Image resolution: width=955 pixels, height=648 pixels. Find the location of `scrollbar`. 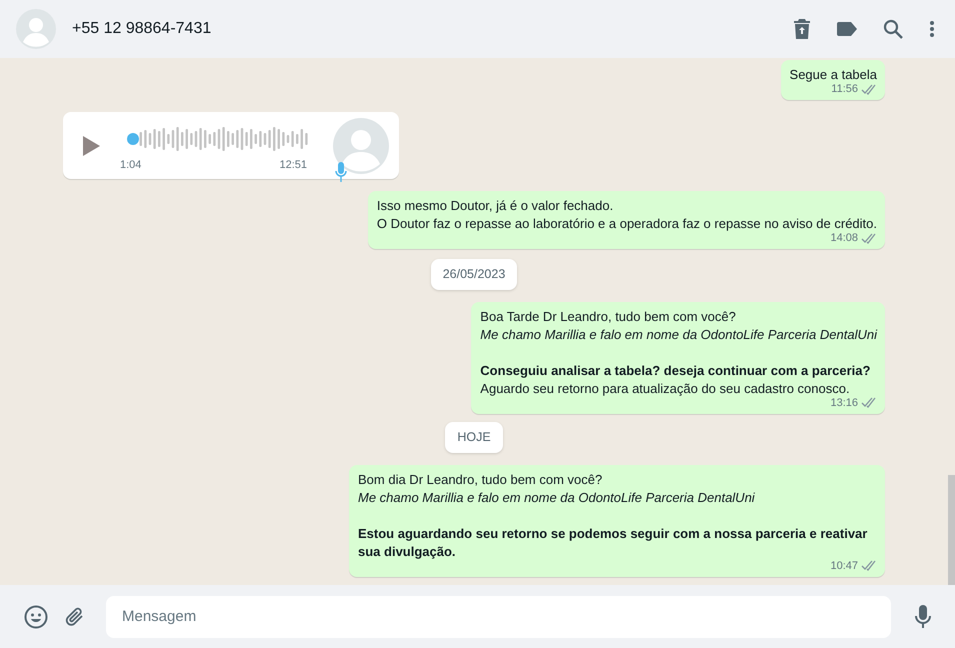

scrollbar is located at coordinates (951, 530).